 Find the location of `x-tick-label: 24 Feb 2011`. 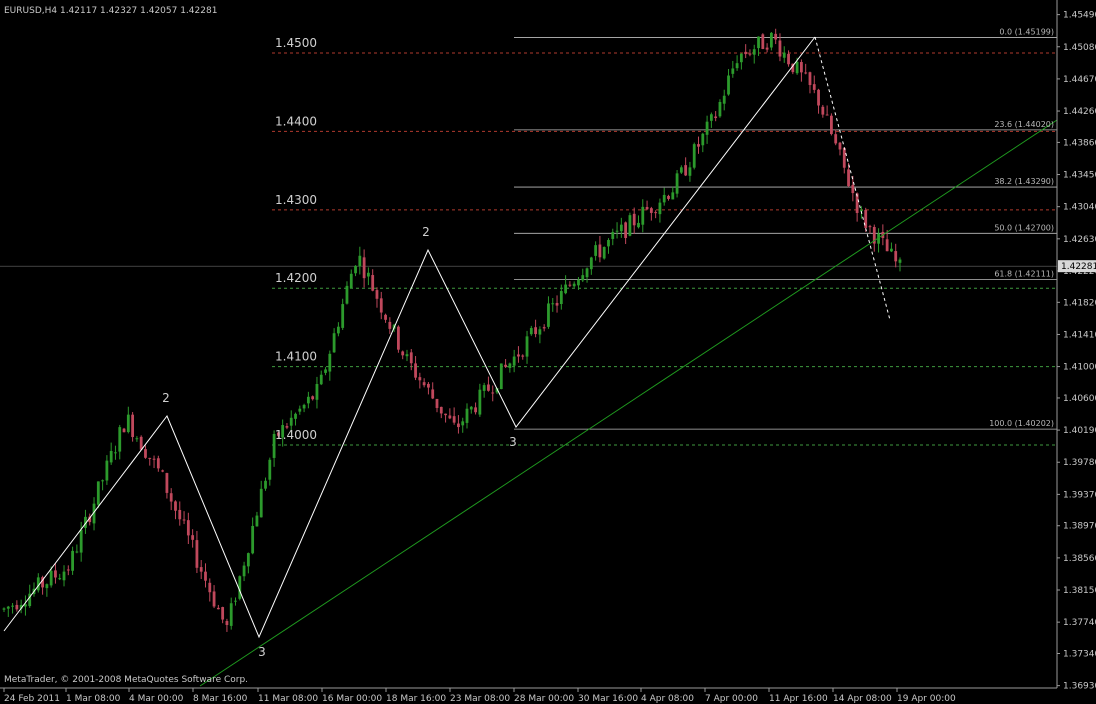

x-tick-label: 24 Feb 2011 is located at coordinates (32, 699).